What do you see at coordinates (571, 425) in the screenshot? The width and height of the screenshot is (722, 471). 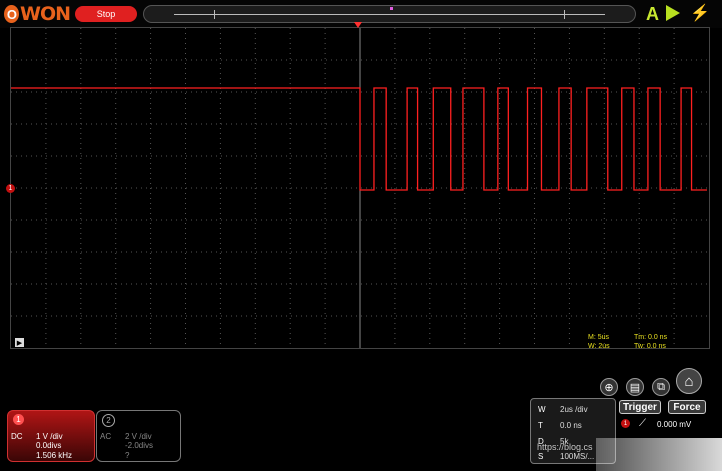 I see `timebase-t-value: 0.0 ns` at bounding box center [571, 425].